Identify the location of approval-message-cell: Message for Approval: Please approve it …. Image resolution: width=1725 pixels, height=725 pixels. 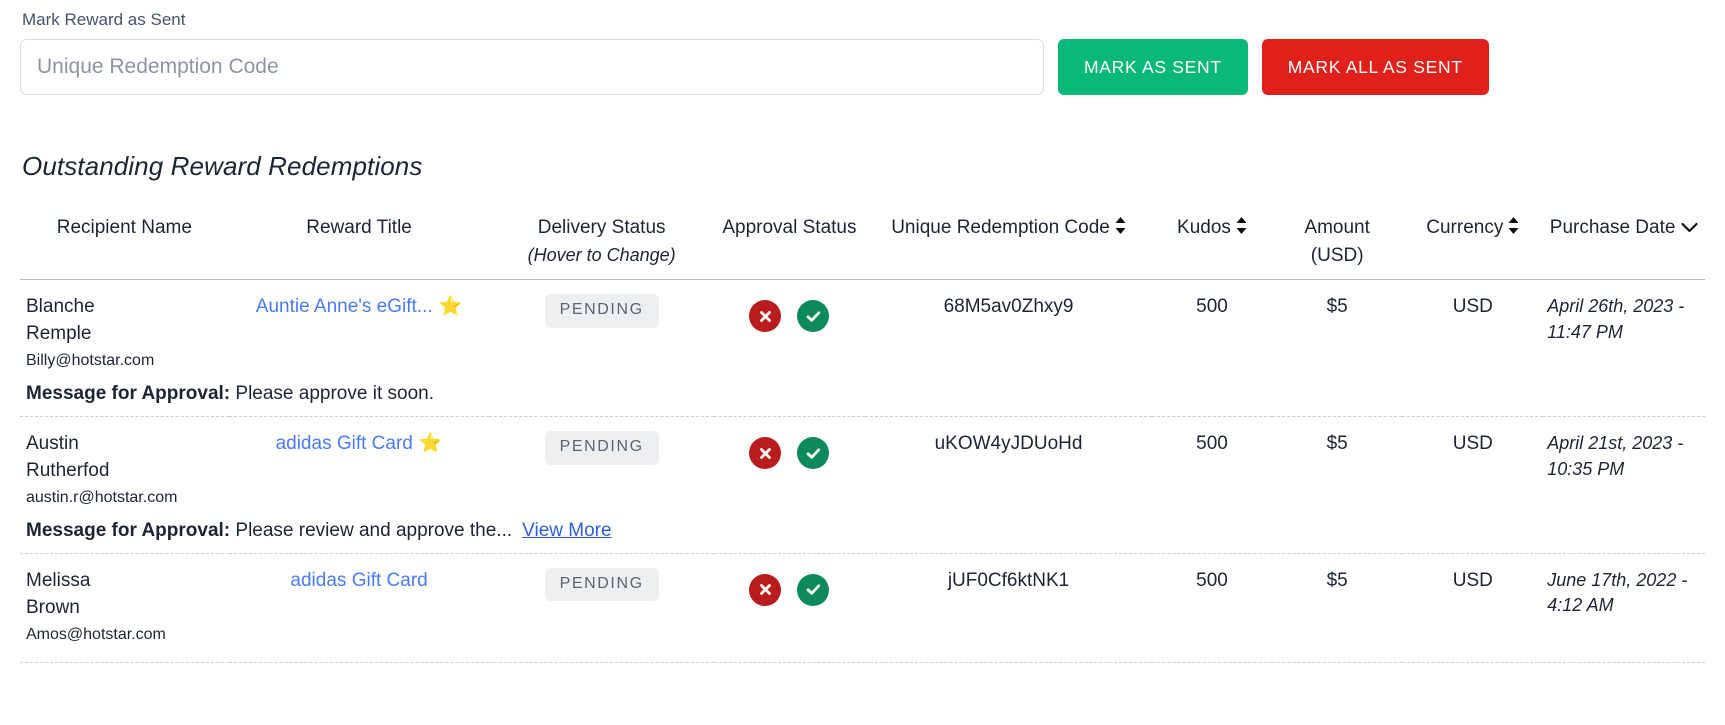
(862, 399).